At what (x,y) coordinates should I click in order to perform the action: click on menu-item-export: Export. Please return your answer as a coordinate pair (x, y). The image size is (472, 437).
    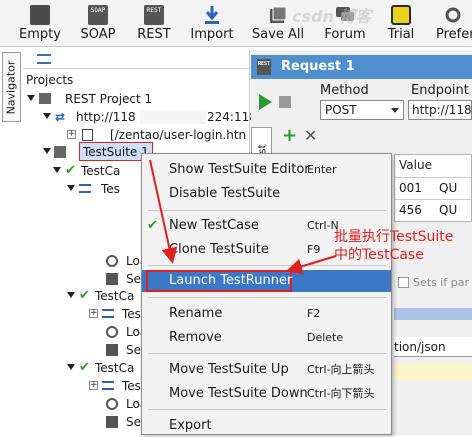
    Looking at the image, I should click on (266, 426).